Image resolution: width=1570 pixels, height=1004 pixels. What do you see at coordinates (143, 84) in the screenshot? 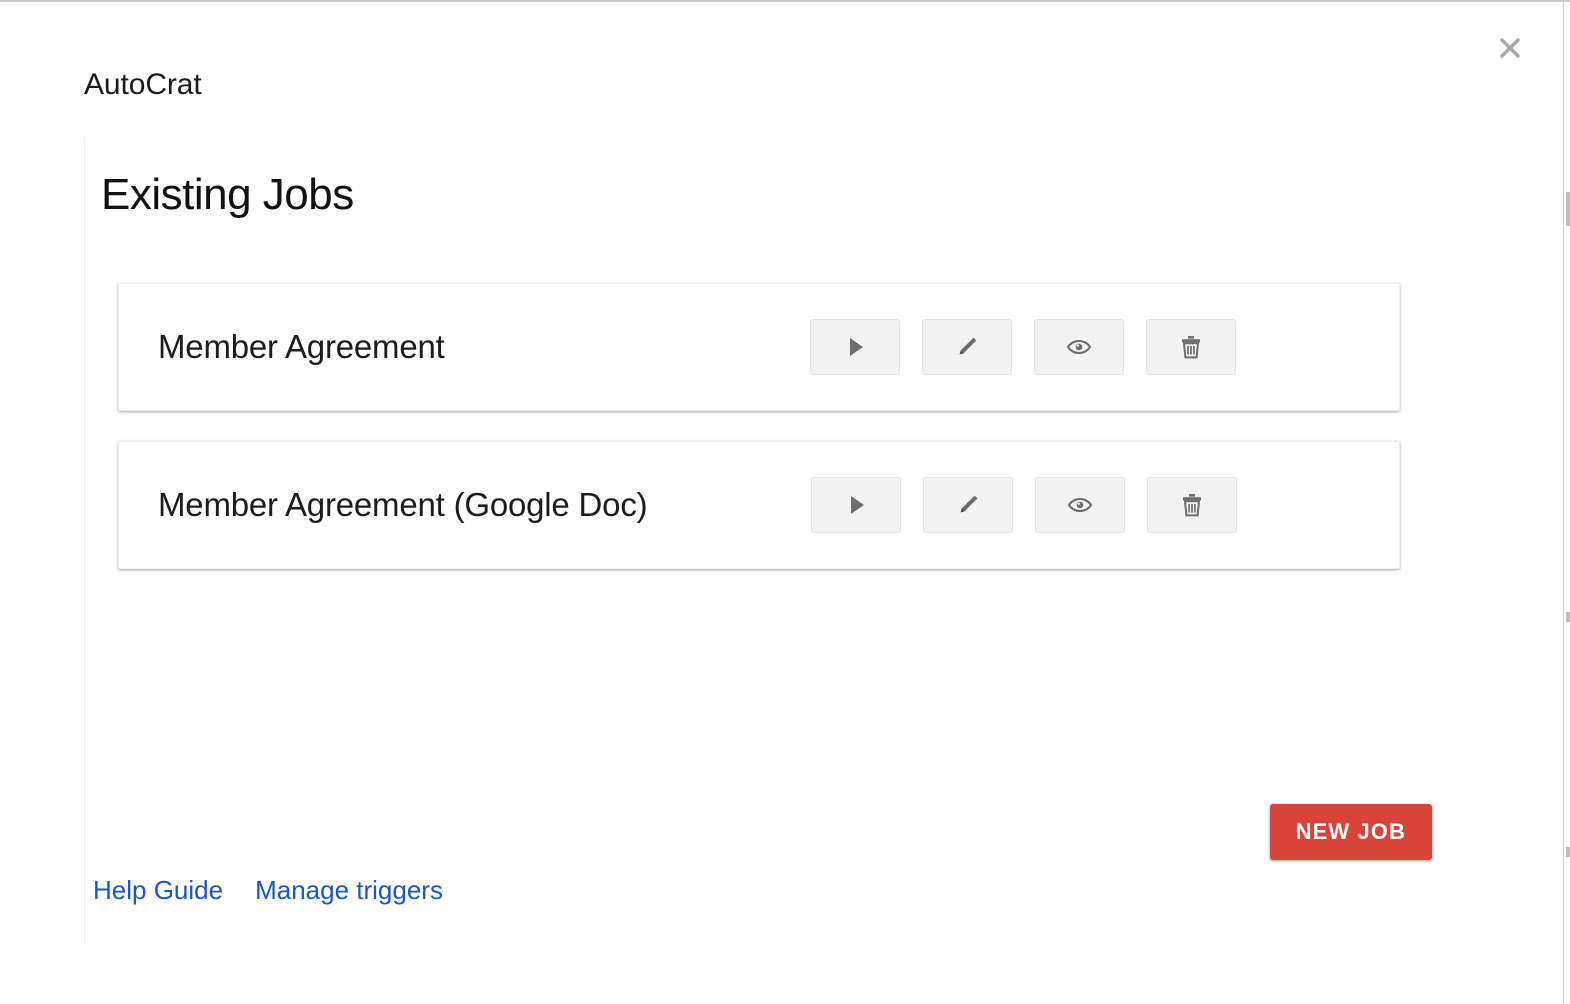
I see `app-title: AutoCrat` at bounding box center [143, 84].